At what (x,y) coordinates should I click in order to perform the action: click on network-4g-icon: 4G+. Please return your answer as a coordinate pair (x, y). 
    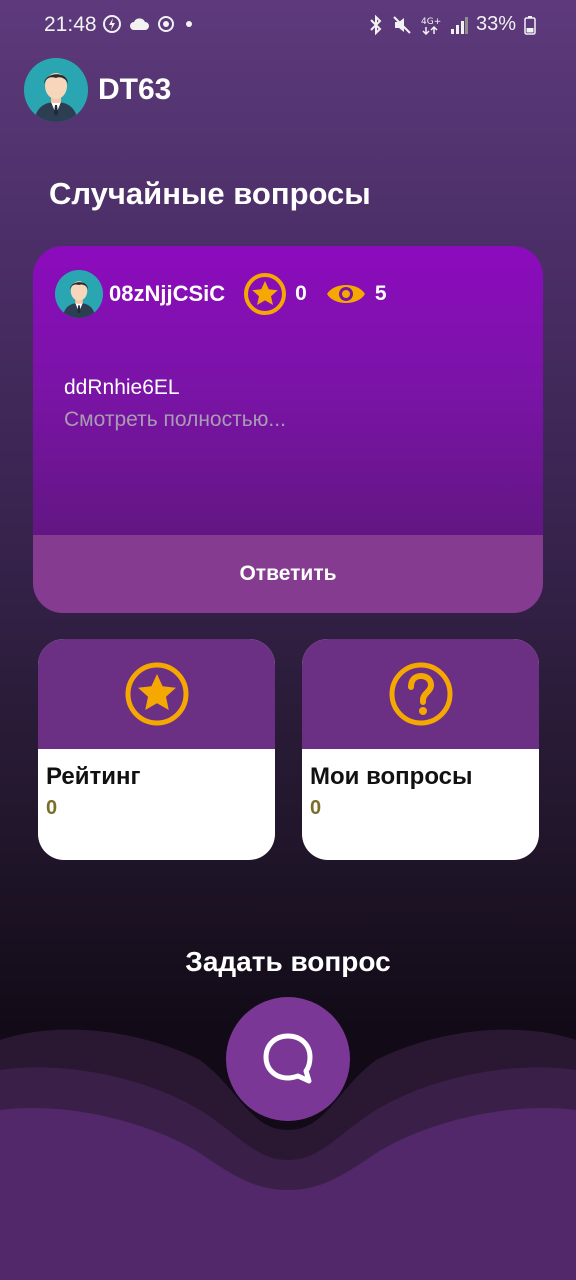
    Looking at the image, I should click on (431, 26).